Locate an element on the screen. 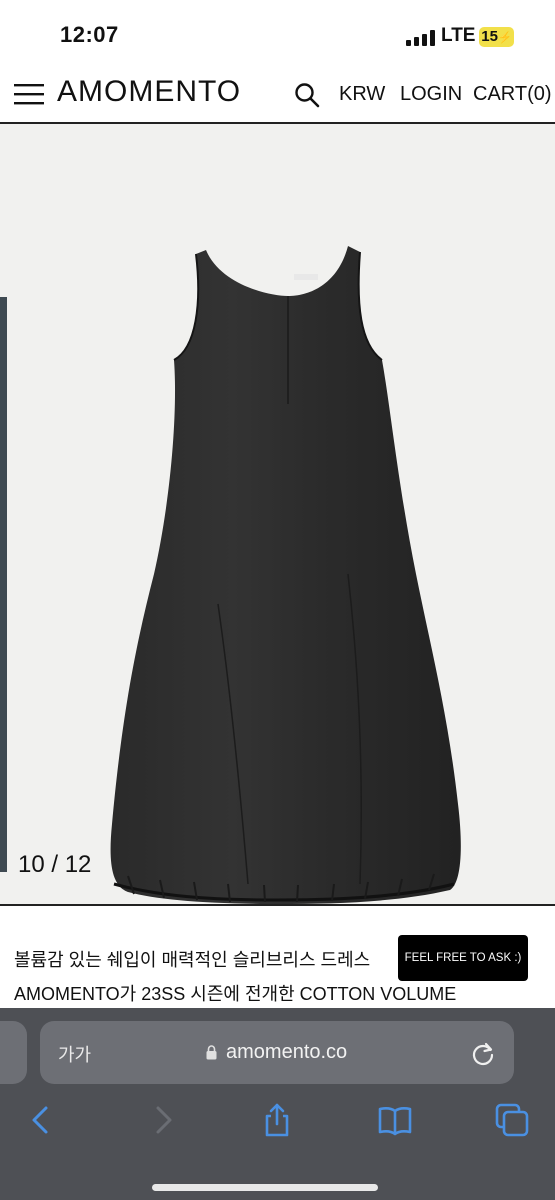  search-icon is located at coordinates (307, 95).